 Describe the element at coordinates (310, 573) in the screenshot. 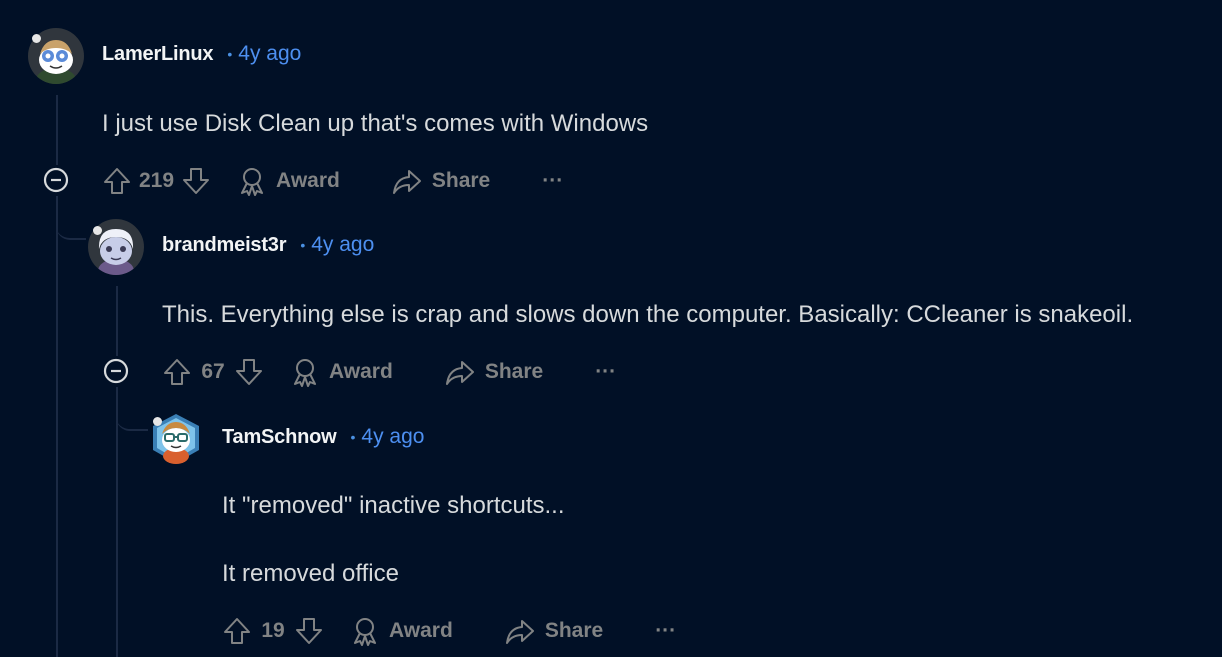

I see `comment-body-line: It removed office` at that location.